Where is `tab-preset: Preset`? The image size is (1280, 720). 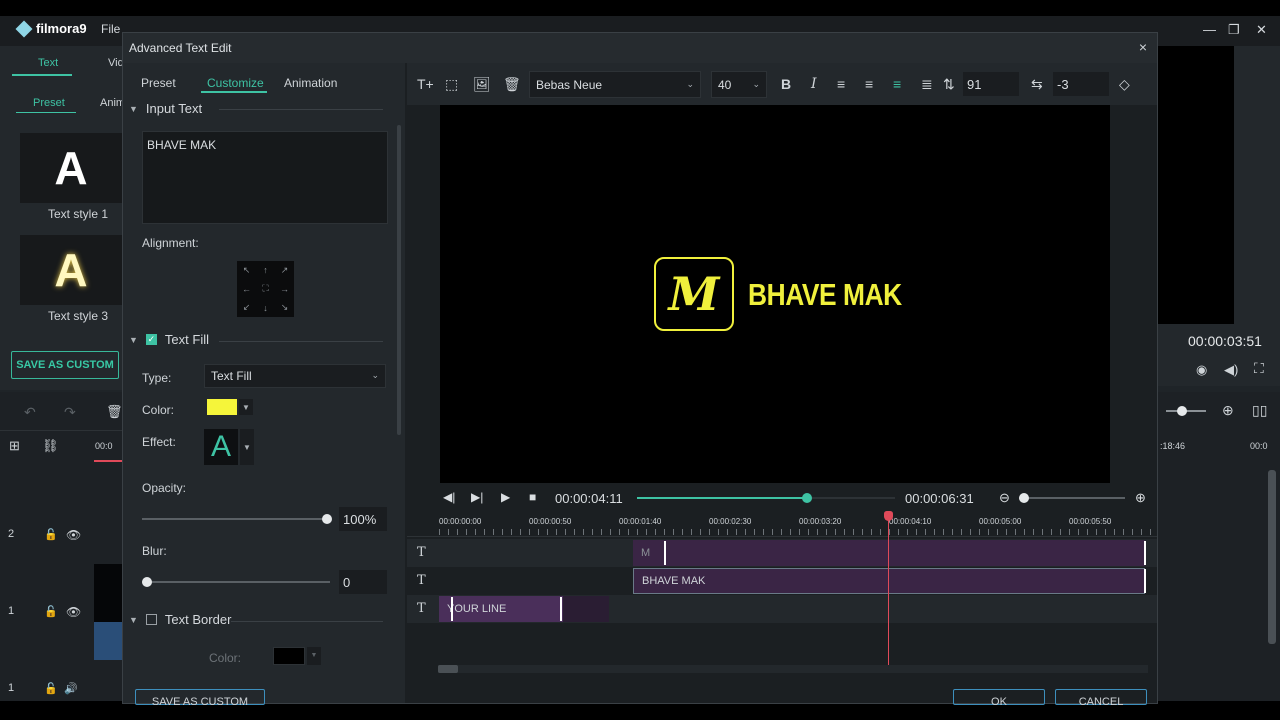
tab-preset: Preset is located at coordinates (158, 83).